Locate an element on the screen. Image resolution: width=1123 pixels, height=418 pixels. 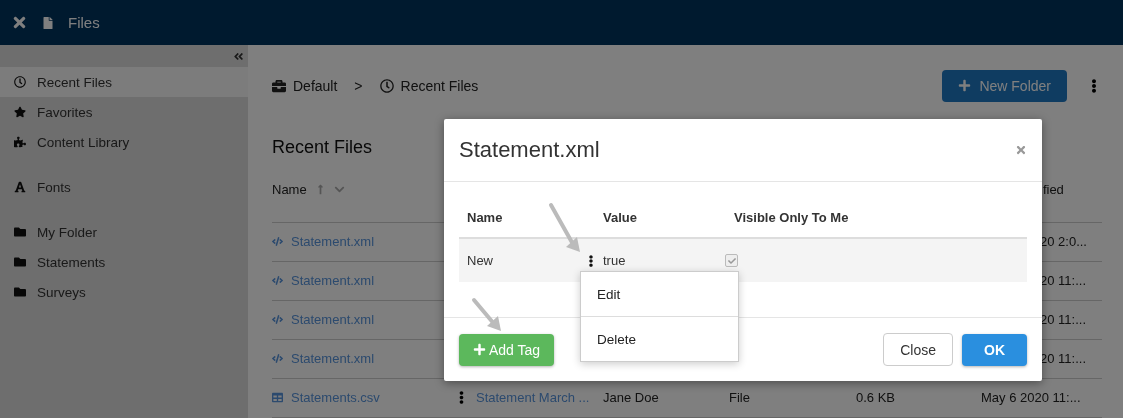
file-icon is located at coordinates (48, 22).